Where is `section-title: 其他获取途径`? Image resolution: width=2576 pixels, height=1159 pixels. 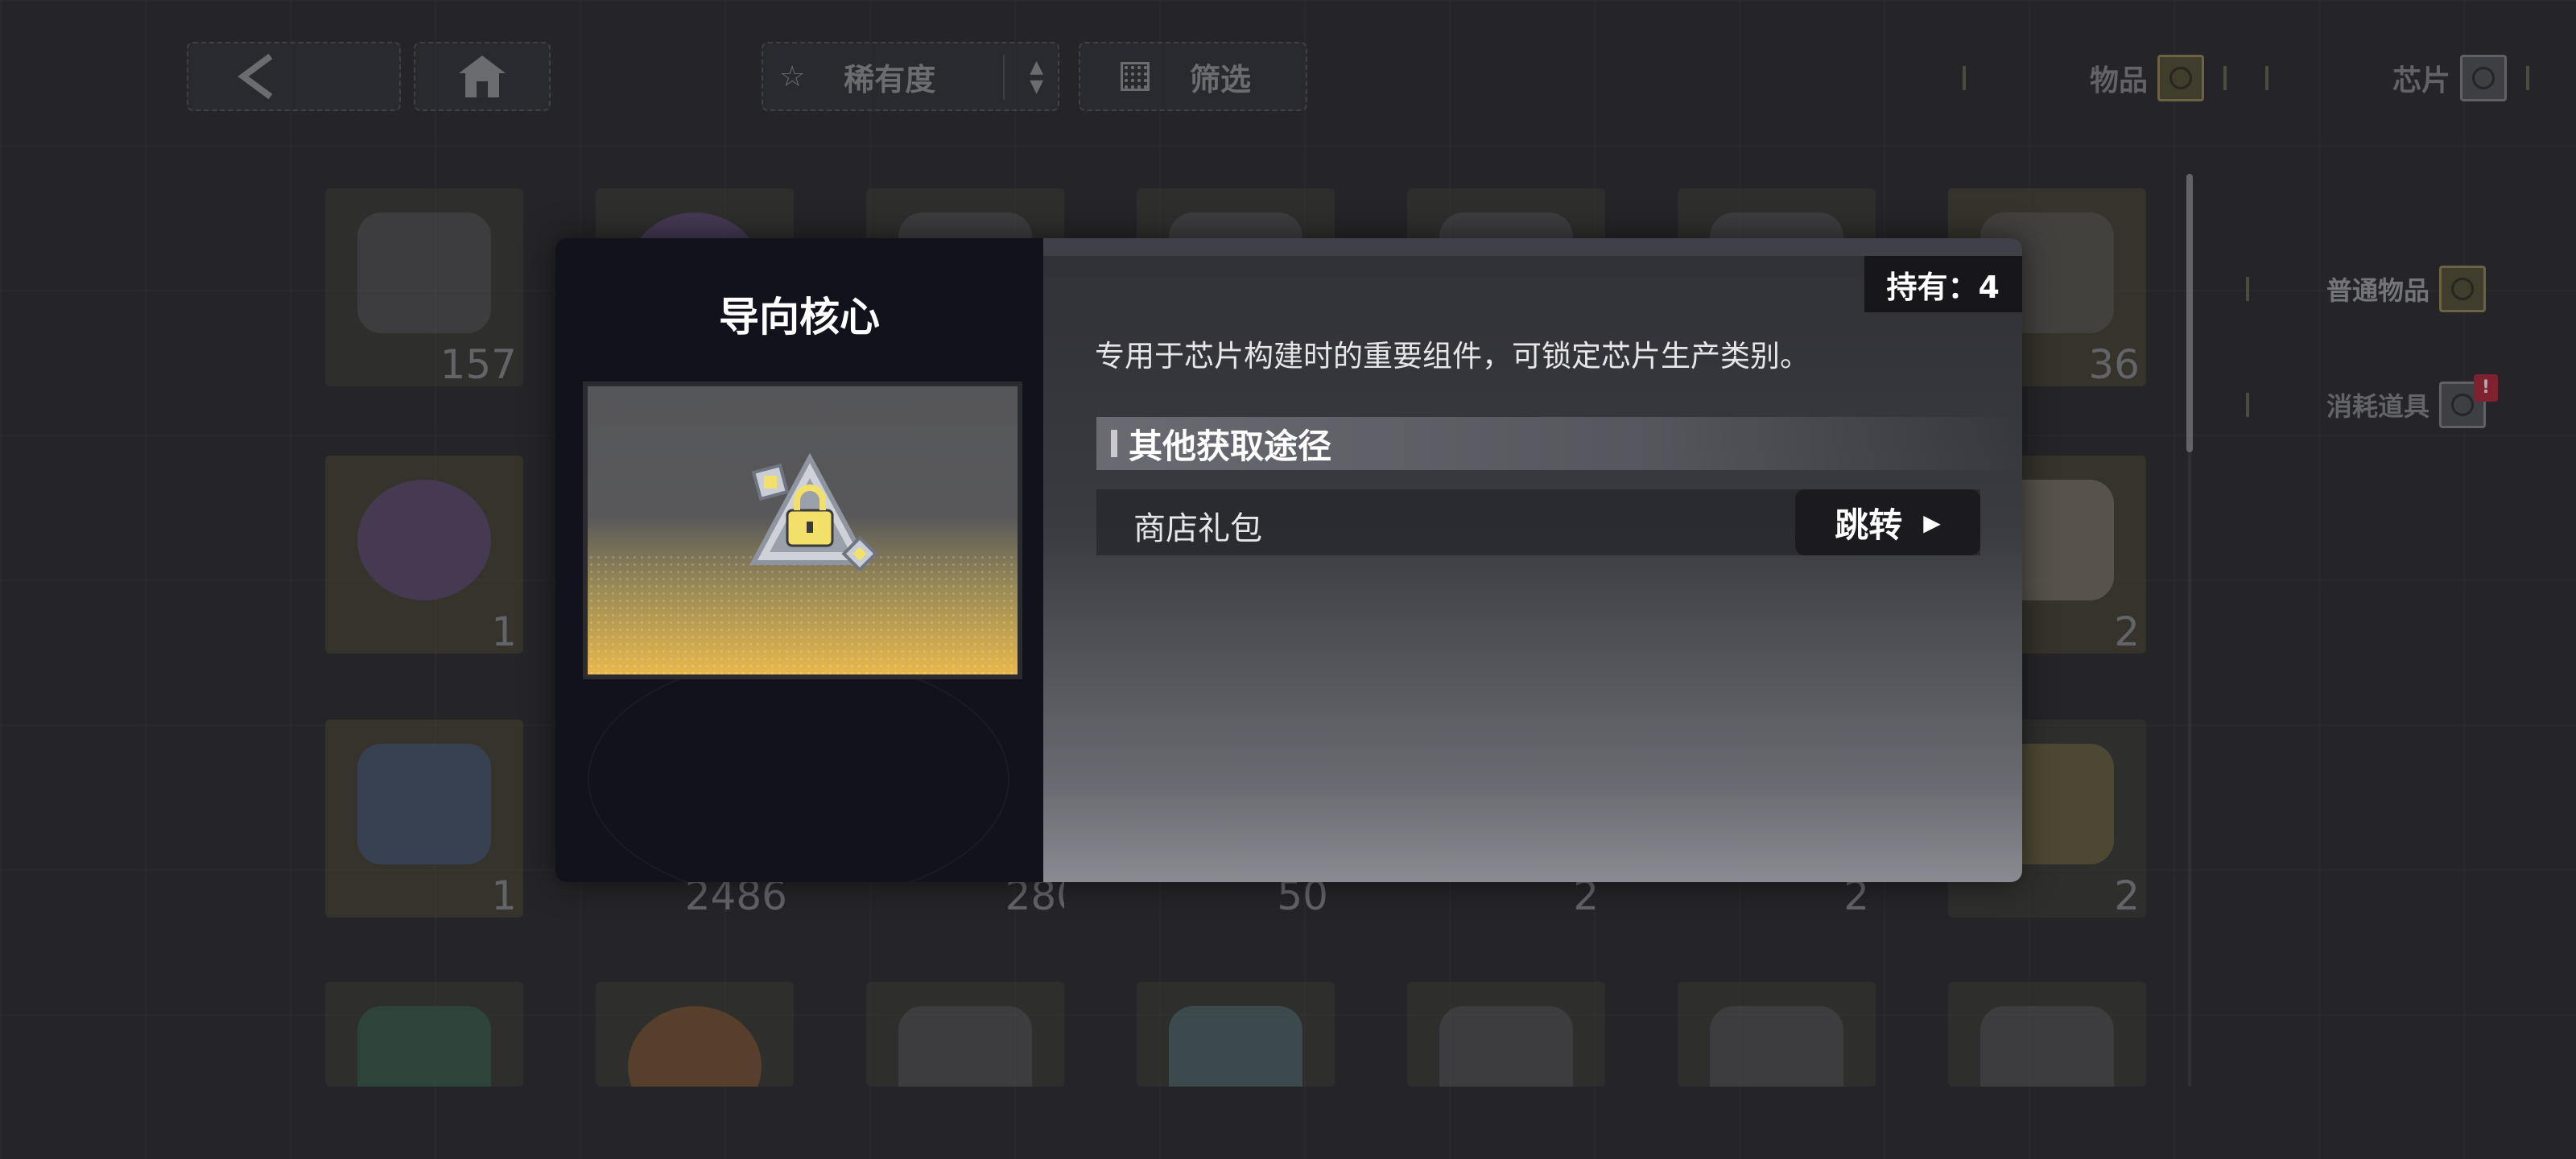
section-title: 其他获取途径 is located at coordinates (1230, 446).